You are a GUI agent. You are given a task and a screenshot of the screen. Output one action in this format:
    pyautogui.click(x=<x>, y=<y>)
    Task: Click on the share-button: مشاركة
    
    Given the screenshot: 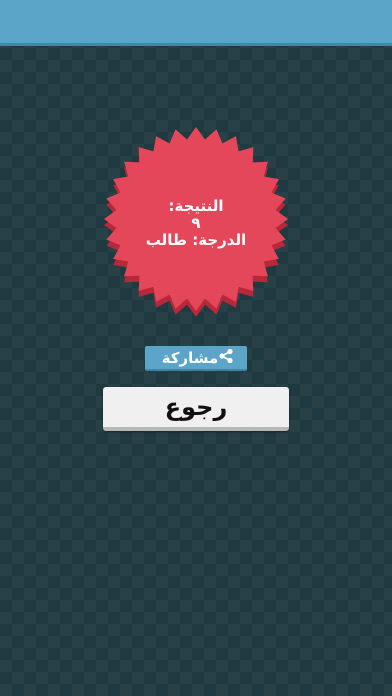 What is the action you would take?
    pyautogui.click(x=196, y=358)
    